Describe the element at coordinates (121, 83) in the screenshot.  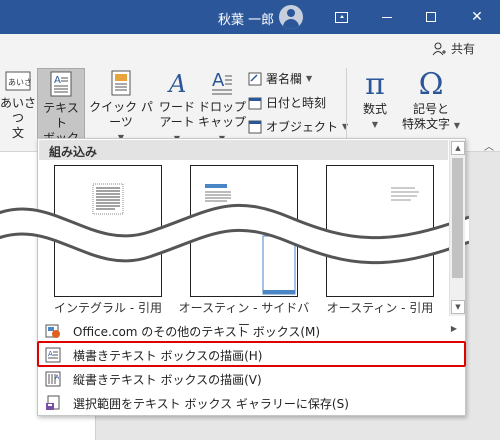
I see `quick-parts-icon` at that location.